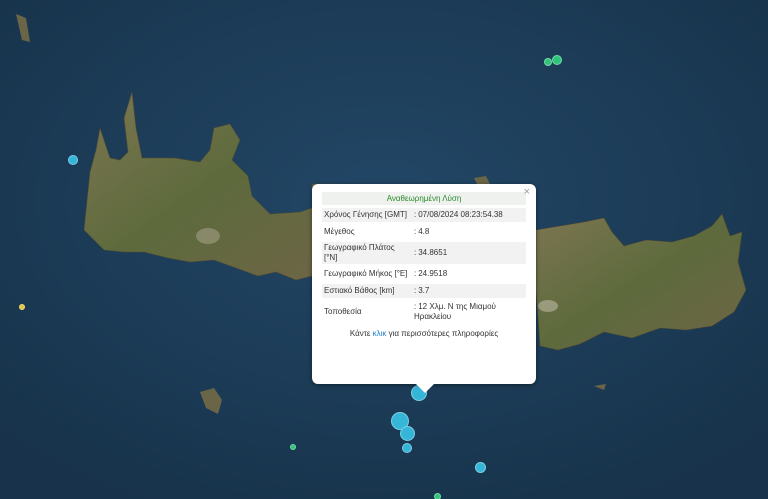 This screenshot has height=499, width=768. Describe the element at coordinates (359, 252) in the screenshot. I see `row-label: Γεωγραφικό Πλάτος [°N]` at that location.